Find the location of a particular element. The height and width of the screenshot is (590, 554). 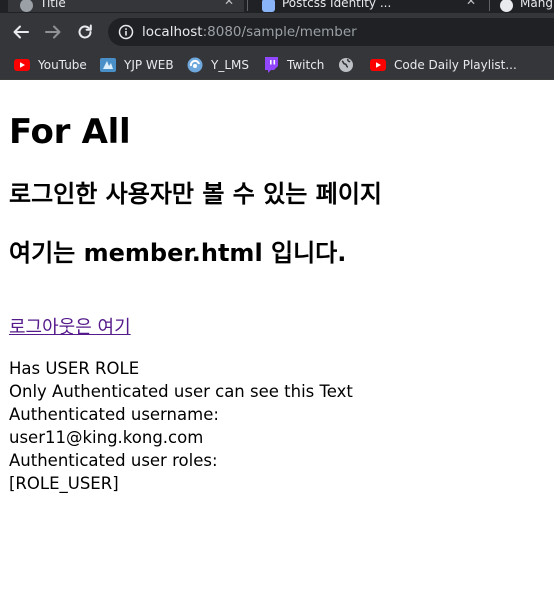

forward-button is located at coordinates (53, 32).